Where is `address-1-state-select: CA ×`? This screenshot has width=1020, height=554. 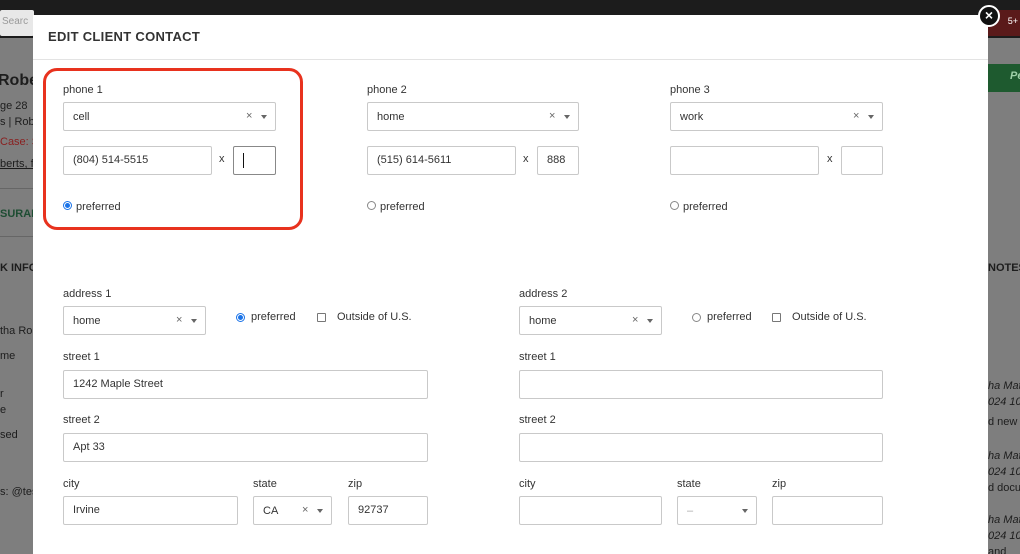
address-1-state-select: CA × is located at coordinates (292, 510).